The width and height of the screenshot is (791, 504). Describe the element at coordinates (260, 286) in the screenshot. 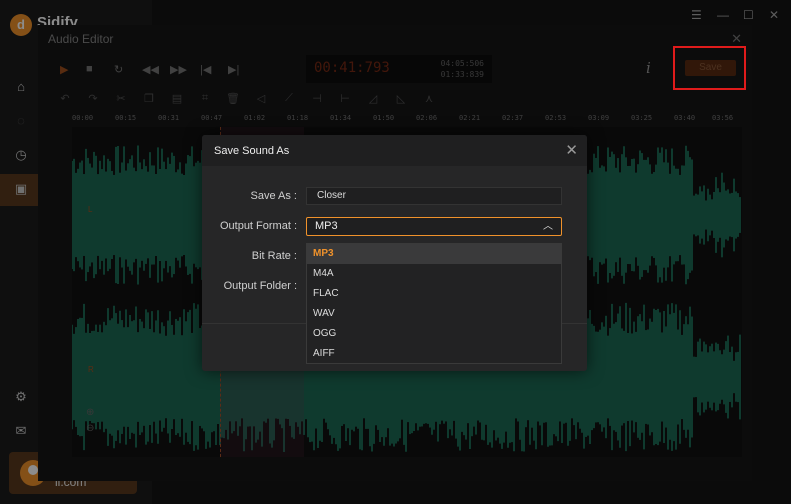

I see `output-folder-label: Output Folder :` at that location.